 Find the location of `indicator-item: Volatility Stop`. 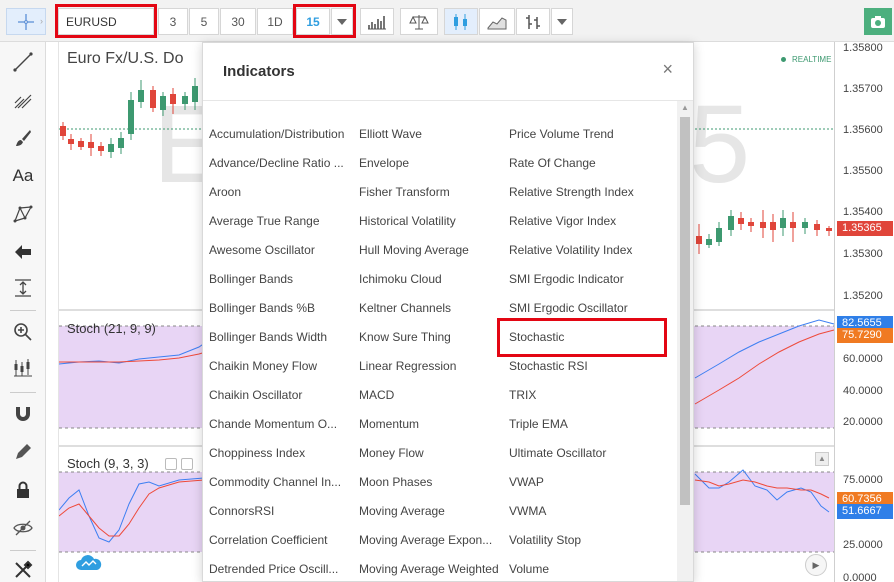

indicator-item: Volatility Stop is located at coordinates (580, 540).